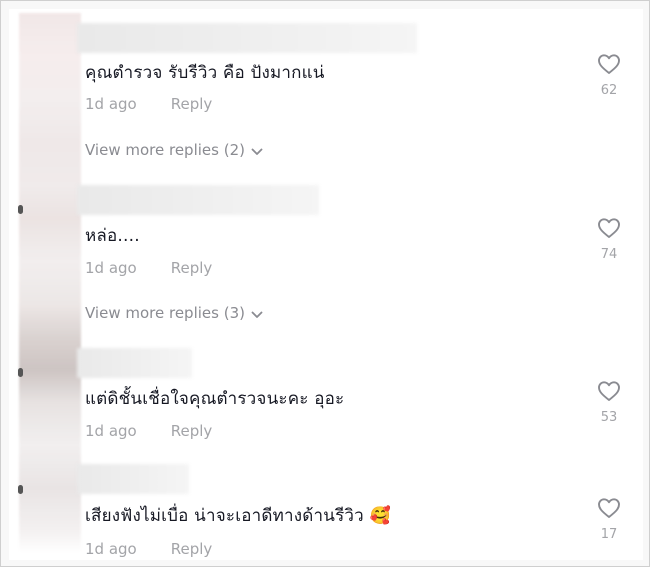  Describe the element at coordinates (205, 73) in the screenshot. I see `comment-text: คุณตำรวจ รับรีวิว คือ ปังมากแน่` at that location.